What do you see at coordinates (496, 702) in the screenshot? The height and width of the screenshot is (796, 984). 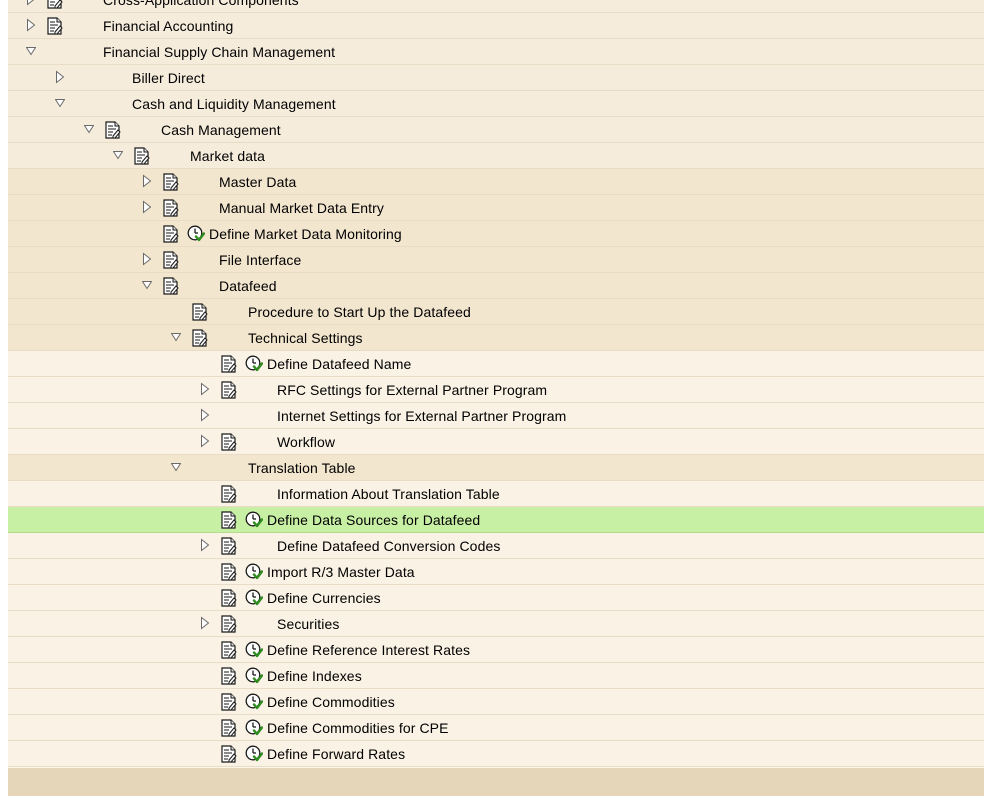 I see `tree-row: Define Commodities` at bounding box center [496, 702].